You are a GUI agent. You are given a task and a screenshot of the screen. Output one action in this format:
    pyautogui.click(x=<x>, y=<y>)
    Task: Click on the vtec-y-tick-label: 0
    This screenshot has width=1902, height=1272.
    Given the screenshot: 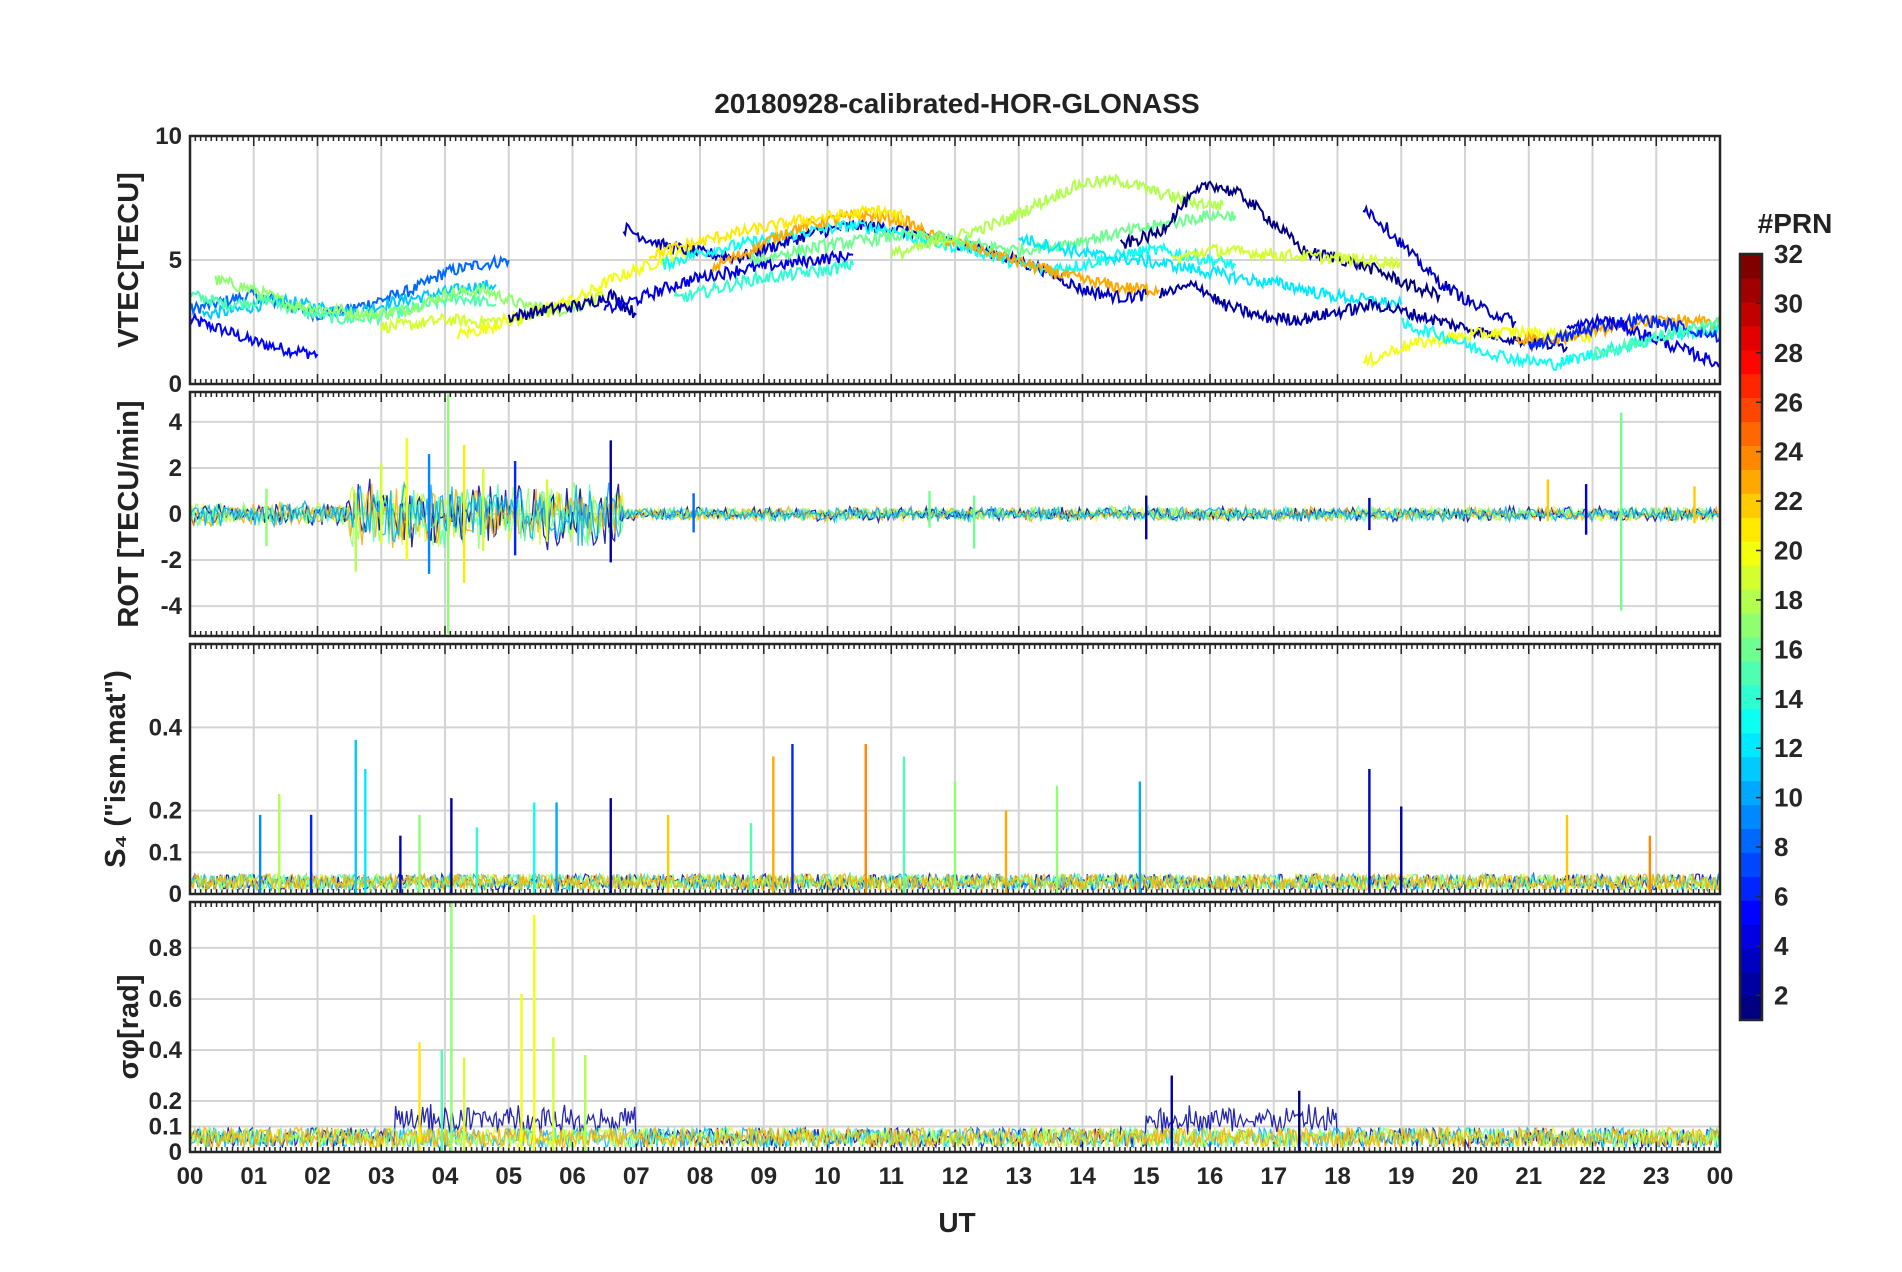 What is the action you would take?
    pyautogui.click(x=175, y=384)
    